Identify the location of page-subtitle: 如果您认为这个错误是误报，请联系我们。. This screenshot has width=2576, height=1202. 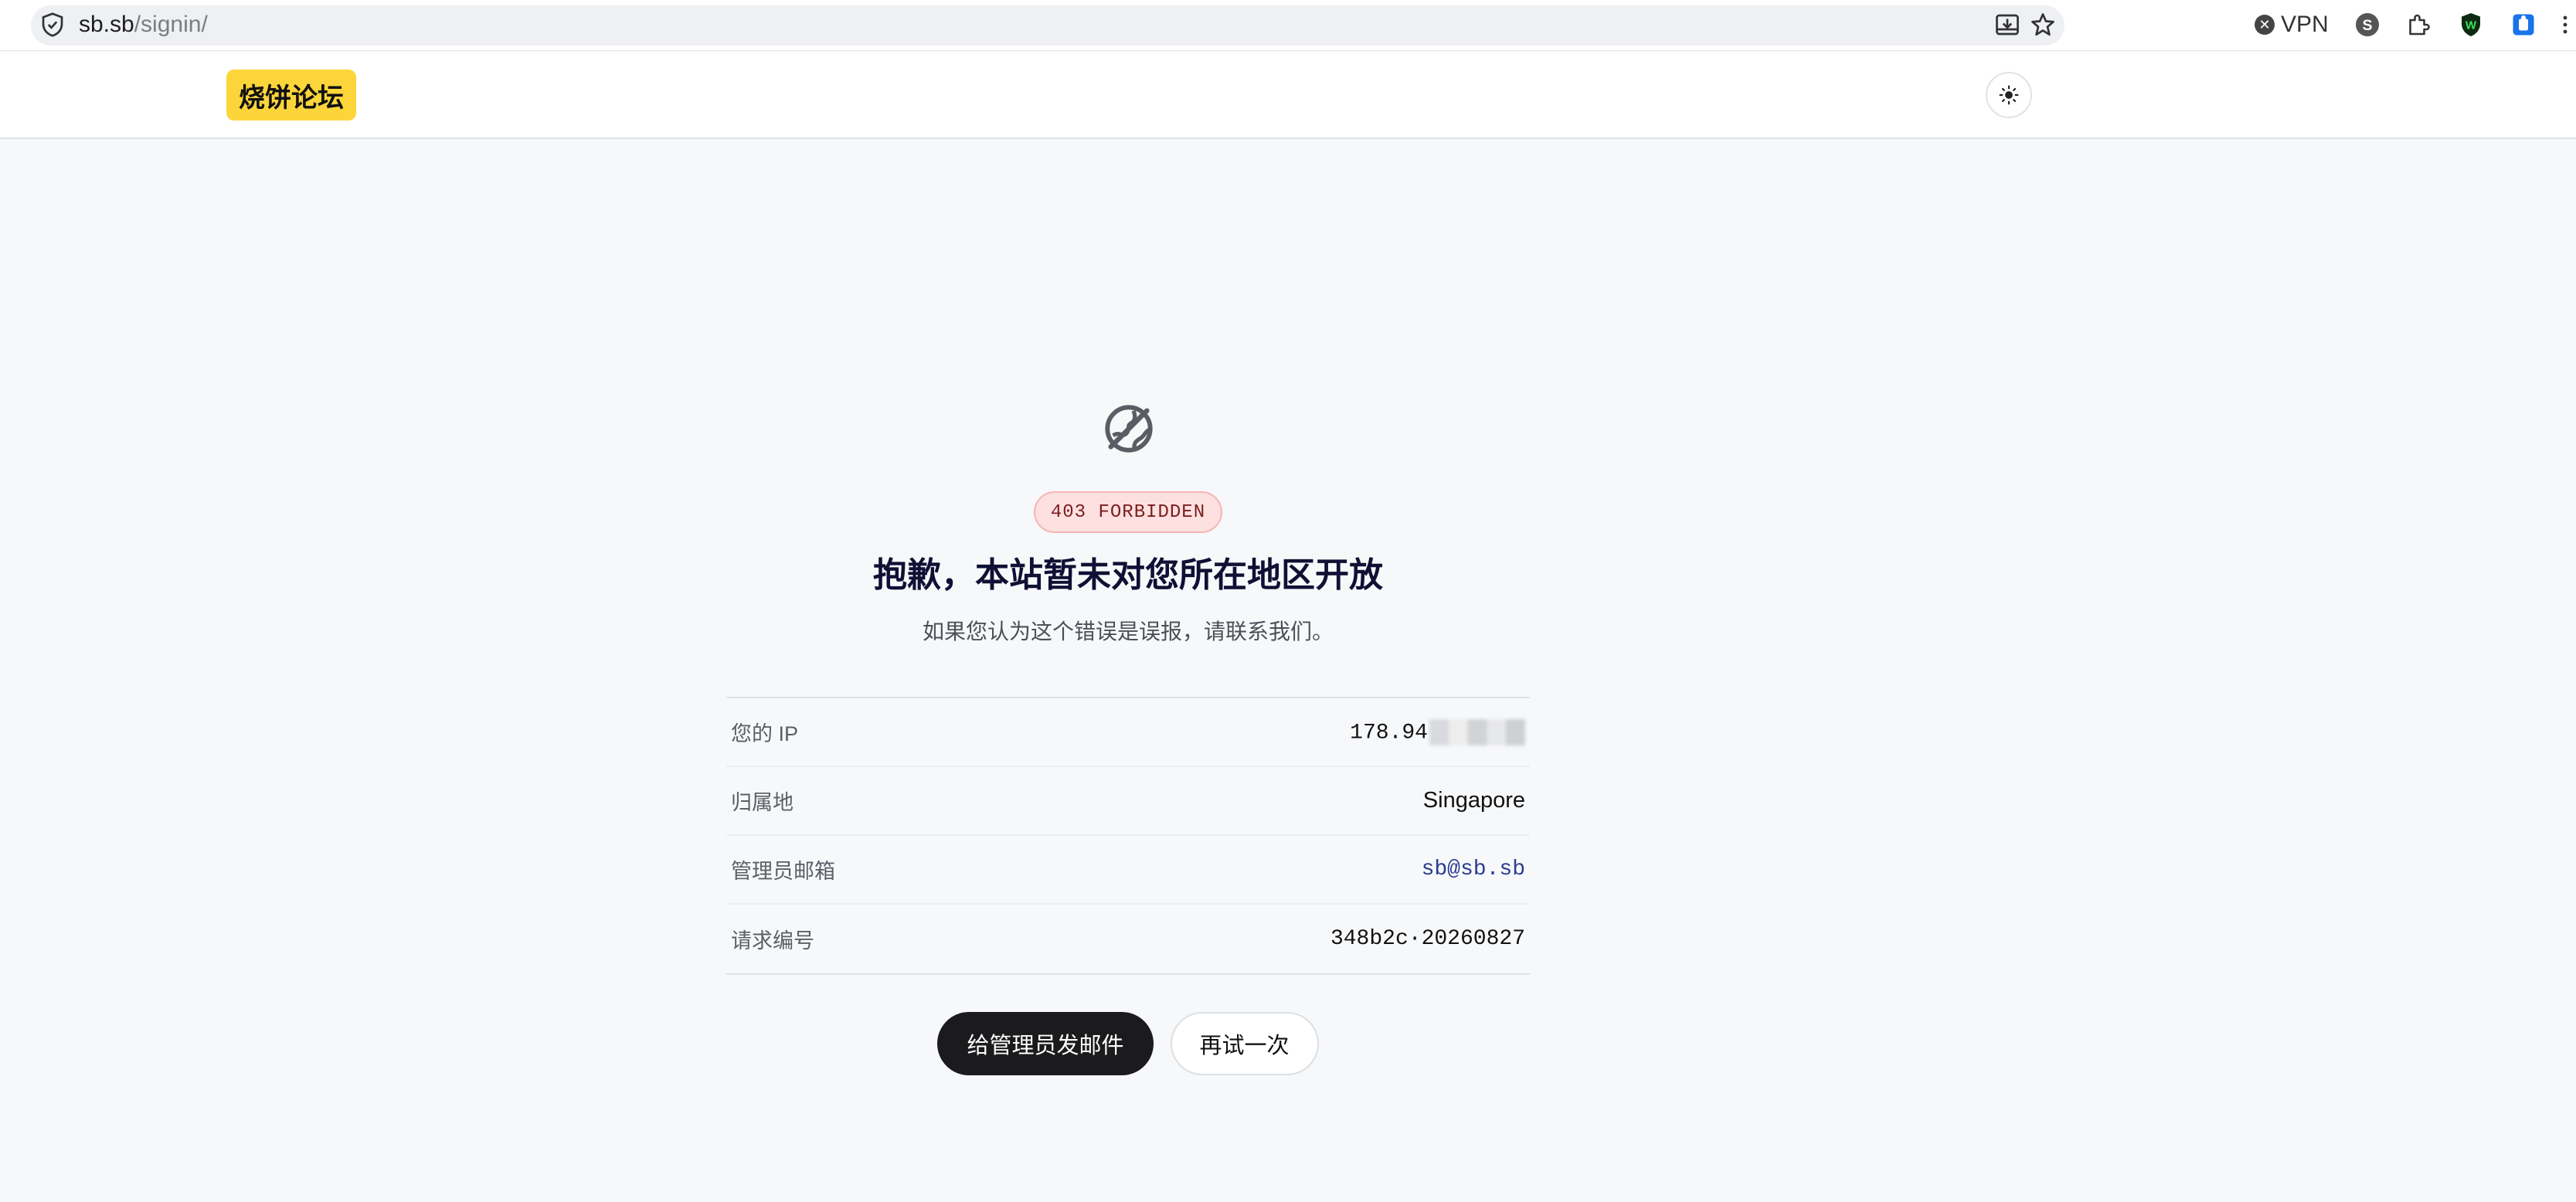
(1128, 631).